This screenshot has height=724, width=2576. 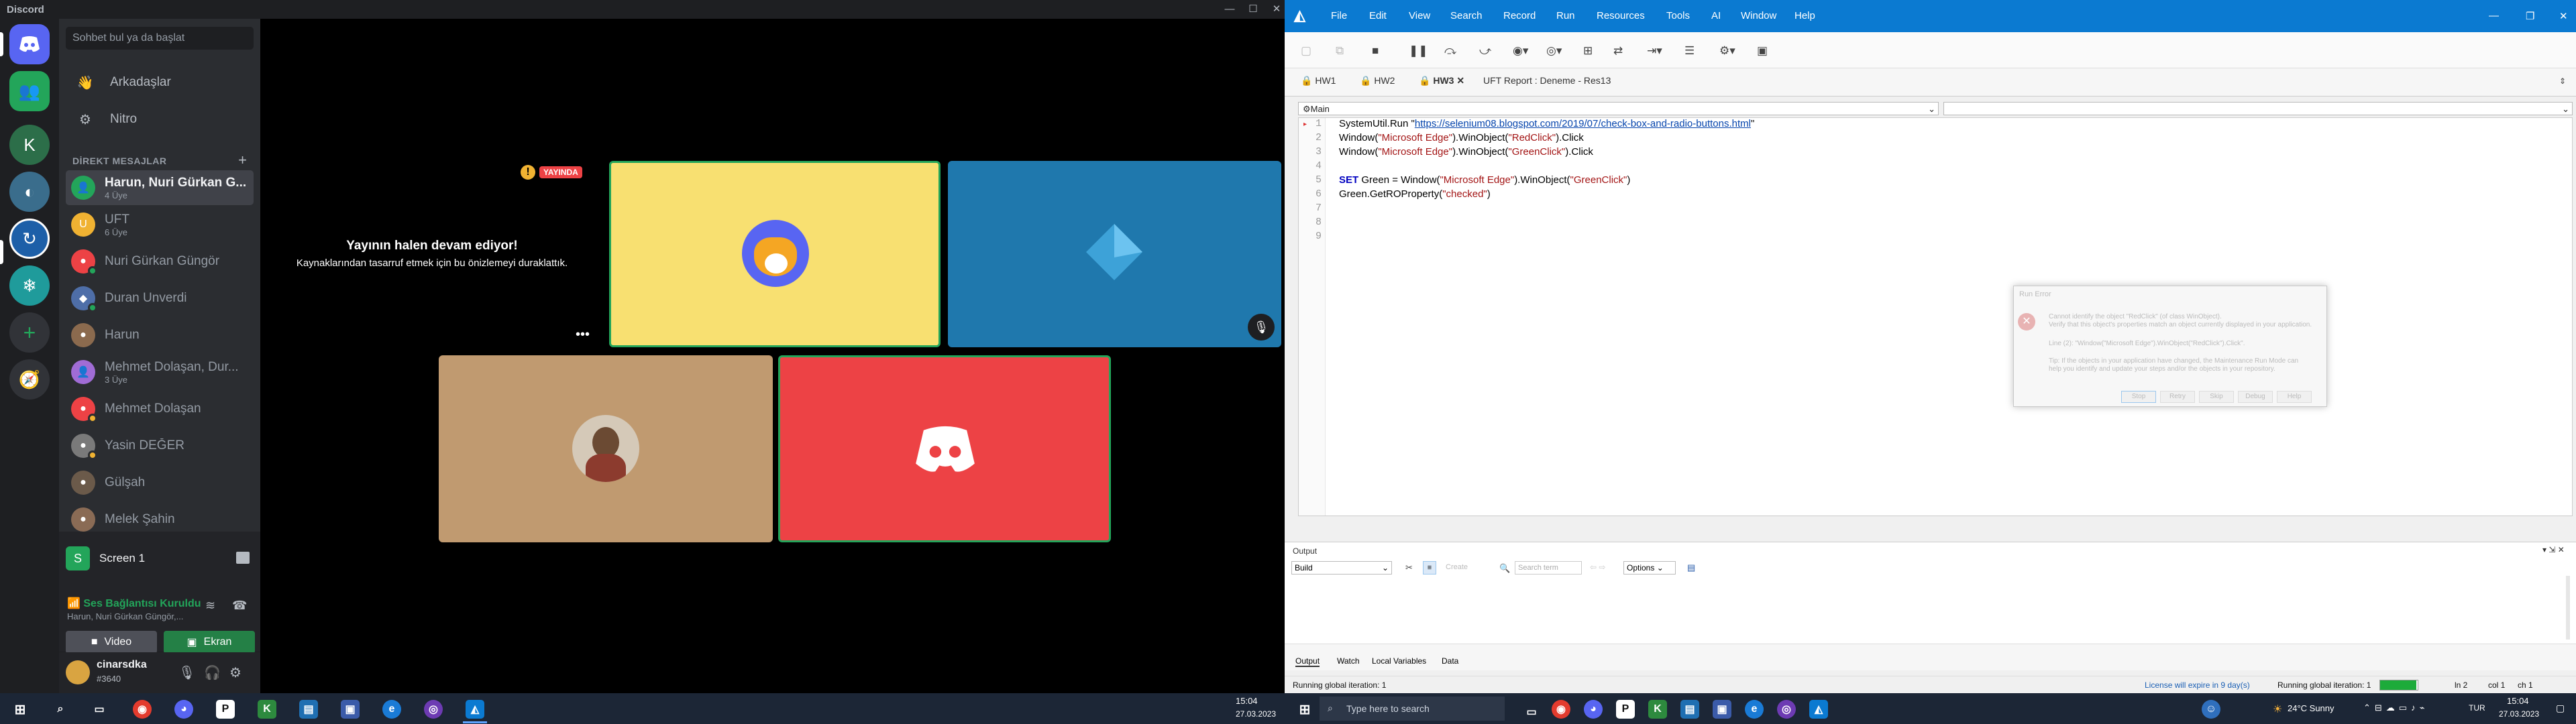 I want to click on taskbar-search-input: ⌕ Type here to search, so click(x=1412, y=709).